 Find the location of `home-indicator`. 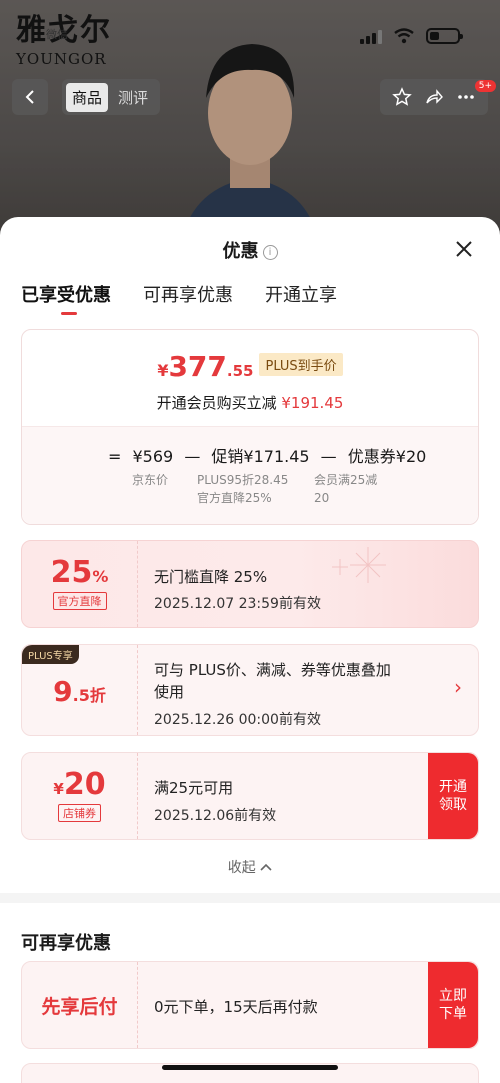

home-indicator is located at coordinates (250, 1067).